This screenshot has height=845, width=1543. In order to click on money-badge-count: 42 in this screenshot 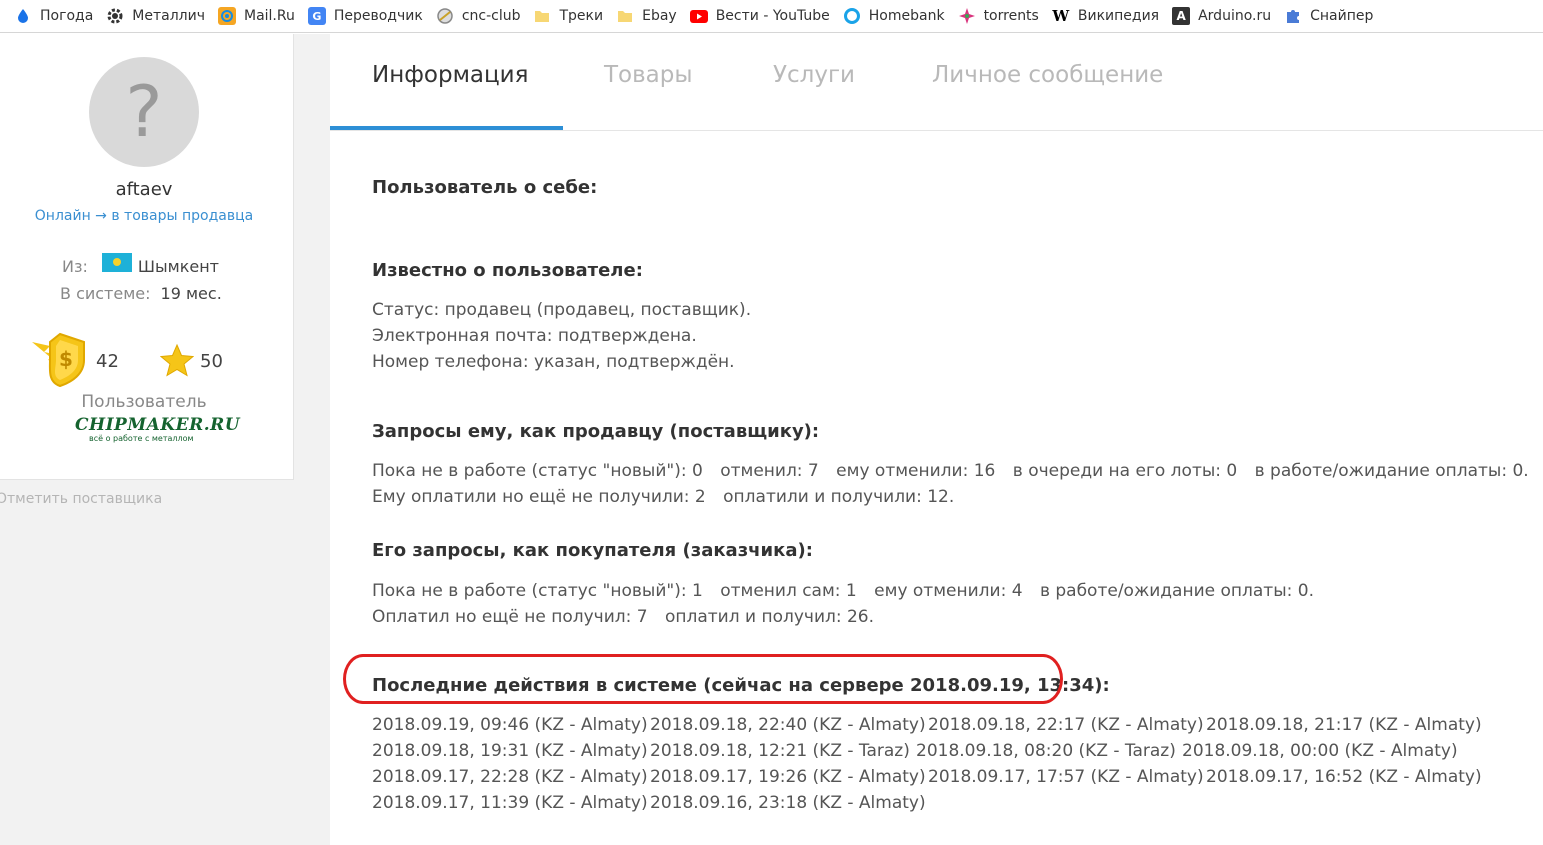, I will do `click(107, 361)`.